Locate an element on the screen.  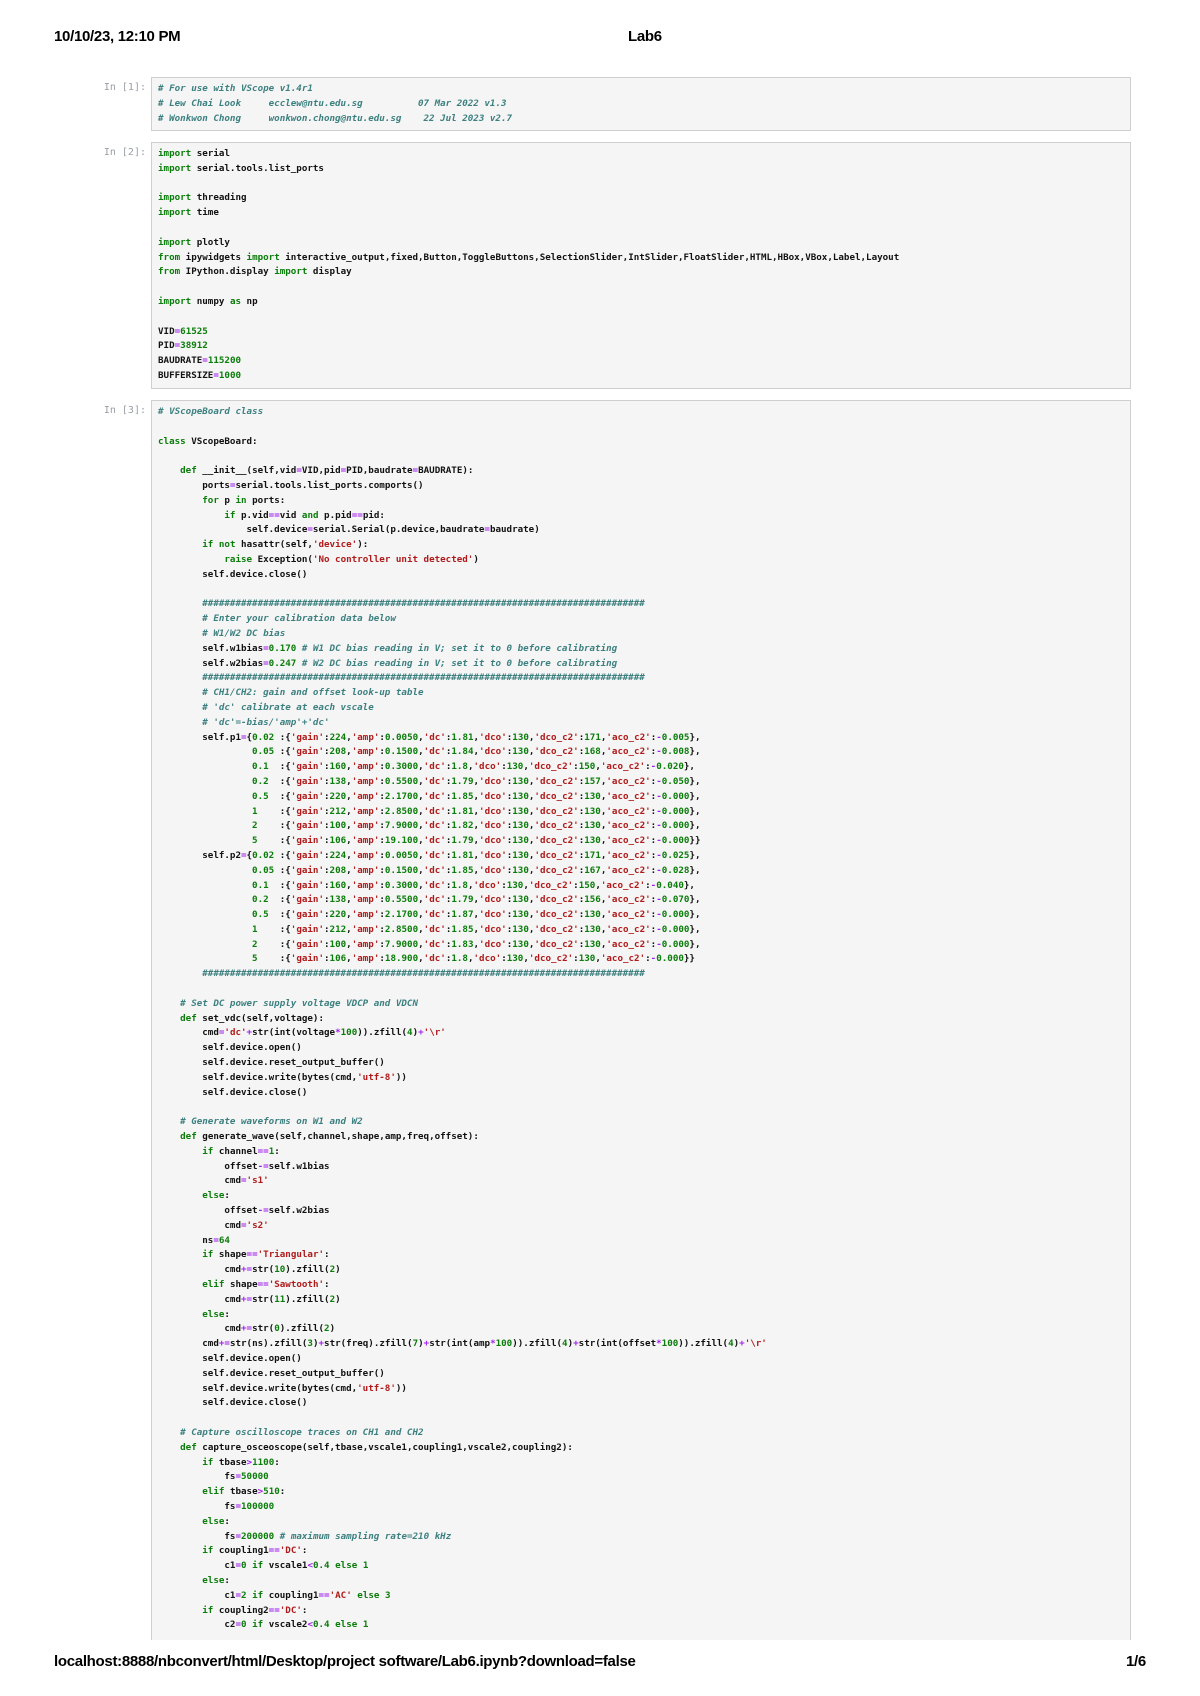
page-number: 1/6 is located at coordinates (1136, 1661).